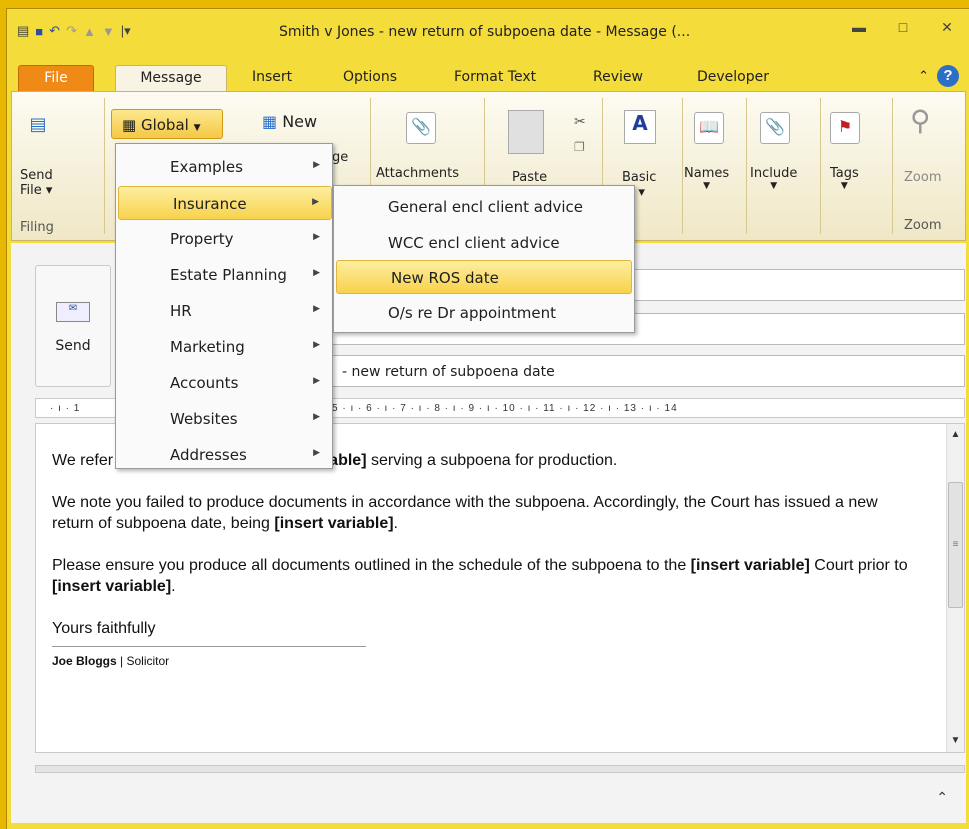 This screenshot has width=969, height=829. What do you see at coordinates (36, 190) in the screenshot?
I see `send-file-sub: File ▾` at bounding box center [36, 190].